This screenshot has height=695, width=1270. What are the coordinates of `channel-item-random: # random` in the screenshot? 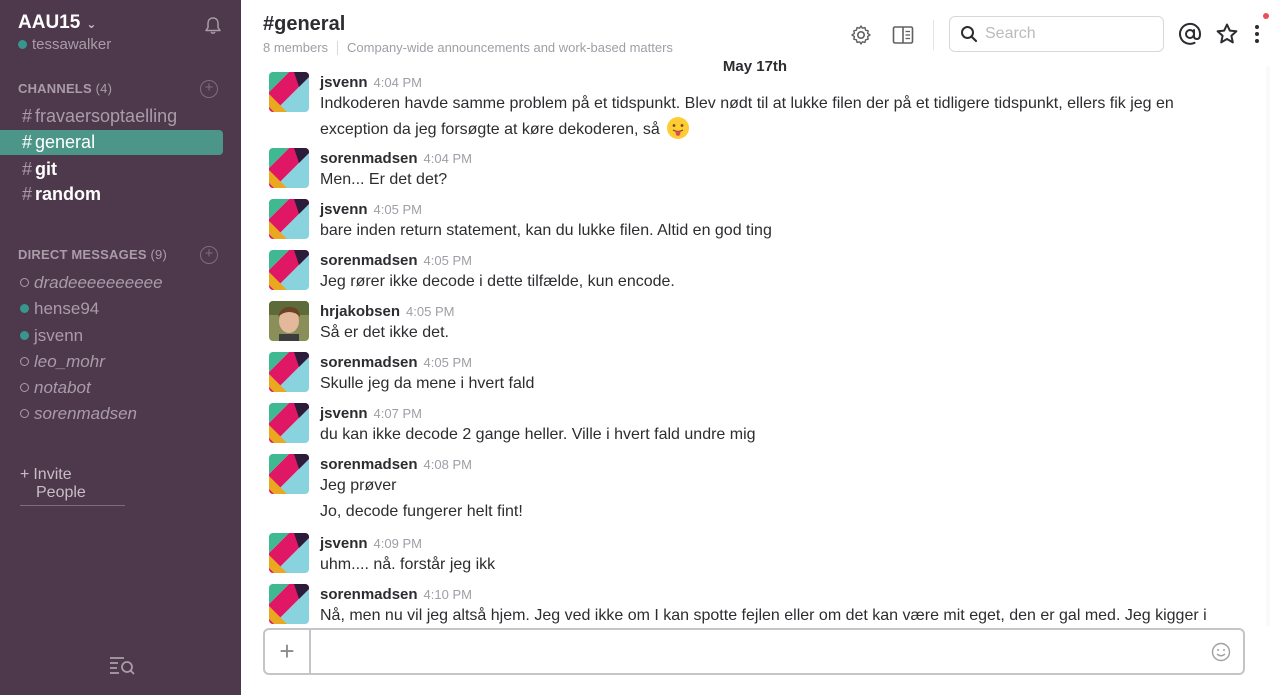 It's located at (111, 194).